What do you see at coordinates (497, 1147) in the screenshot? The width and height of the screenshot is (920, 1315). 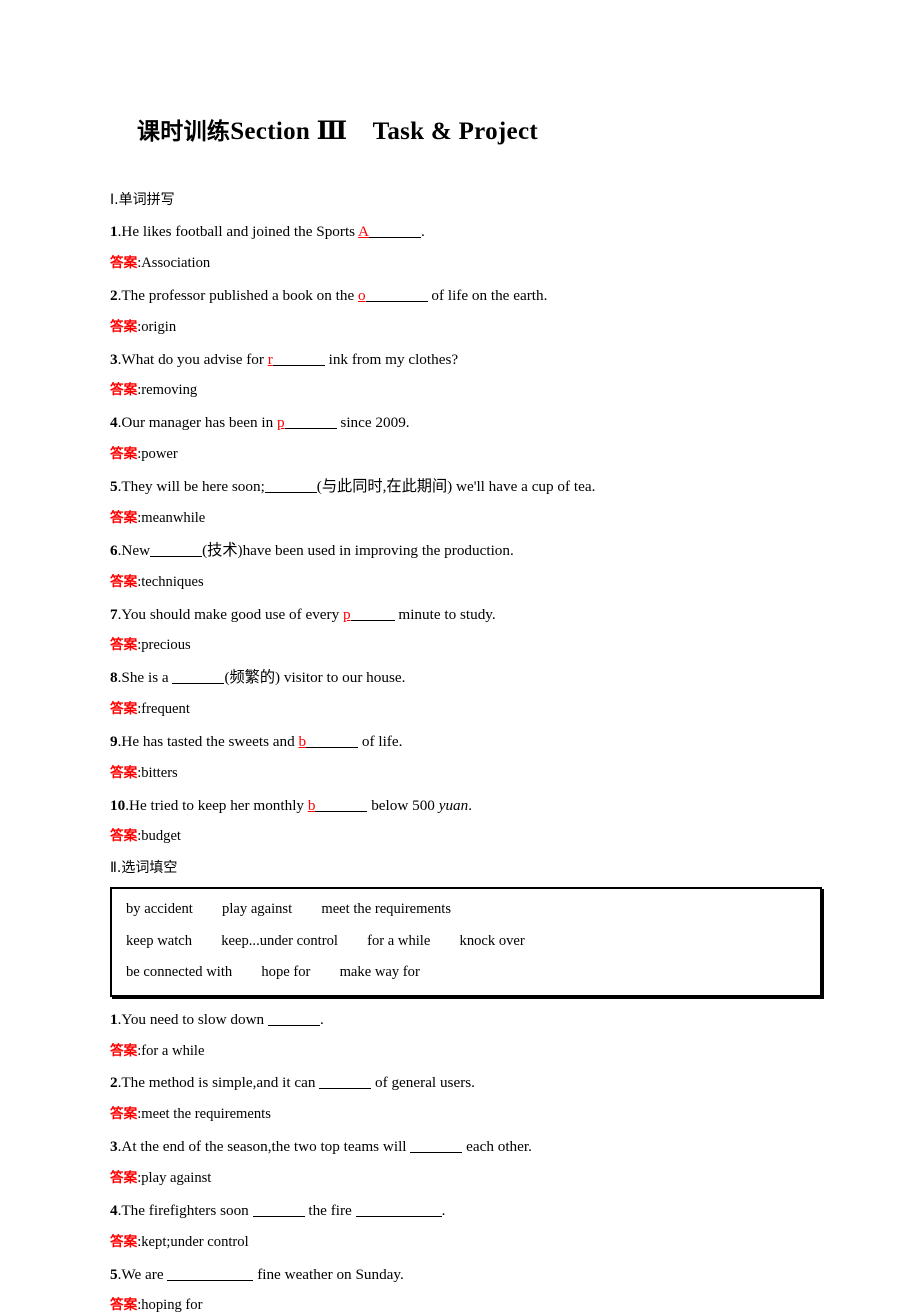 I see `question-text-post: each other.` at bounding box center [497, 1147].